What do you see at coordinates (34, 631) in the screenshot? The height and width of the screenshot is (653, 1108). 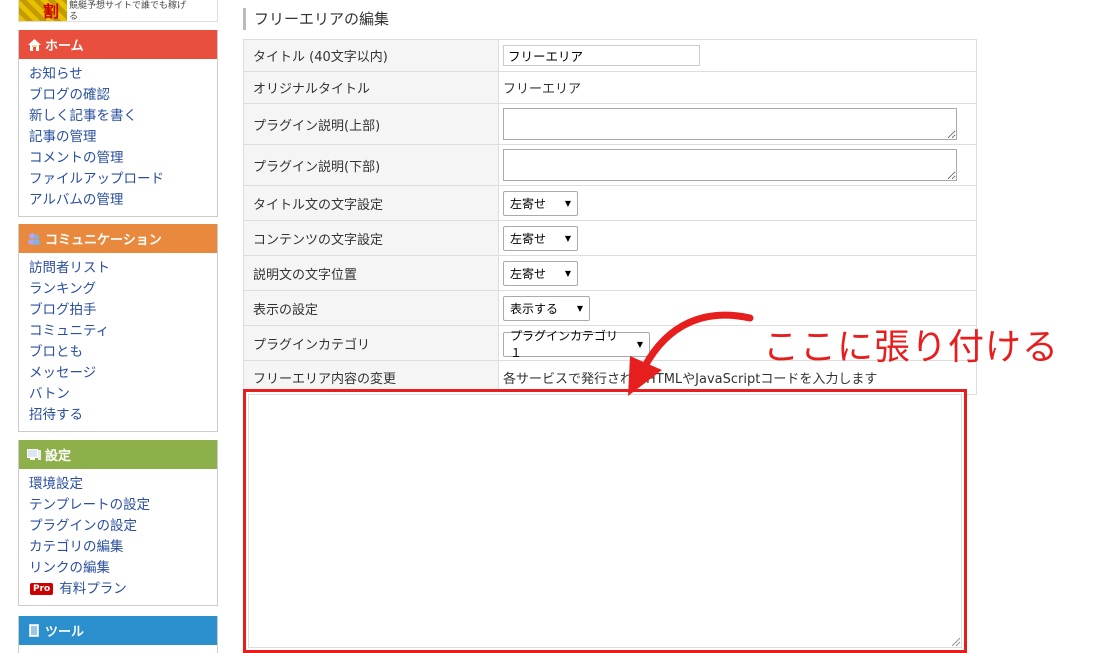 I see `tool-icon` at bounding box center [34, 631].